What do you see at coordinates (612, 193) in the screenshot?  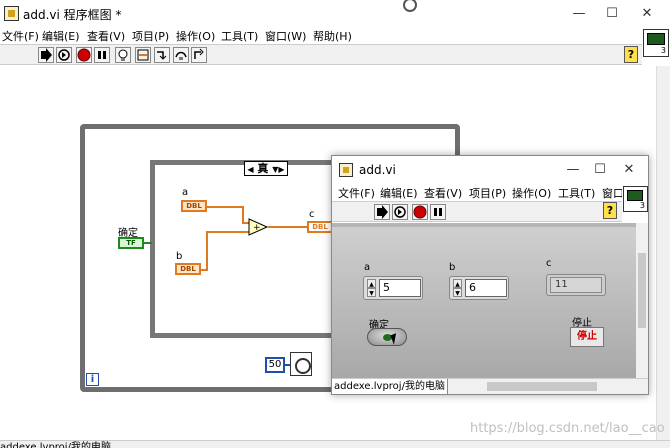 I see `fp-menu-window: 窗口` at bounding box center [612, 193].